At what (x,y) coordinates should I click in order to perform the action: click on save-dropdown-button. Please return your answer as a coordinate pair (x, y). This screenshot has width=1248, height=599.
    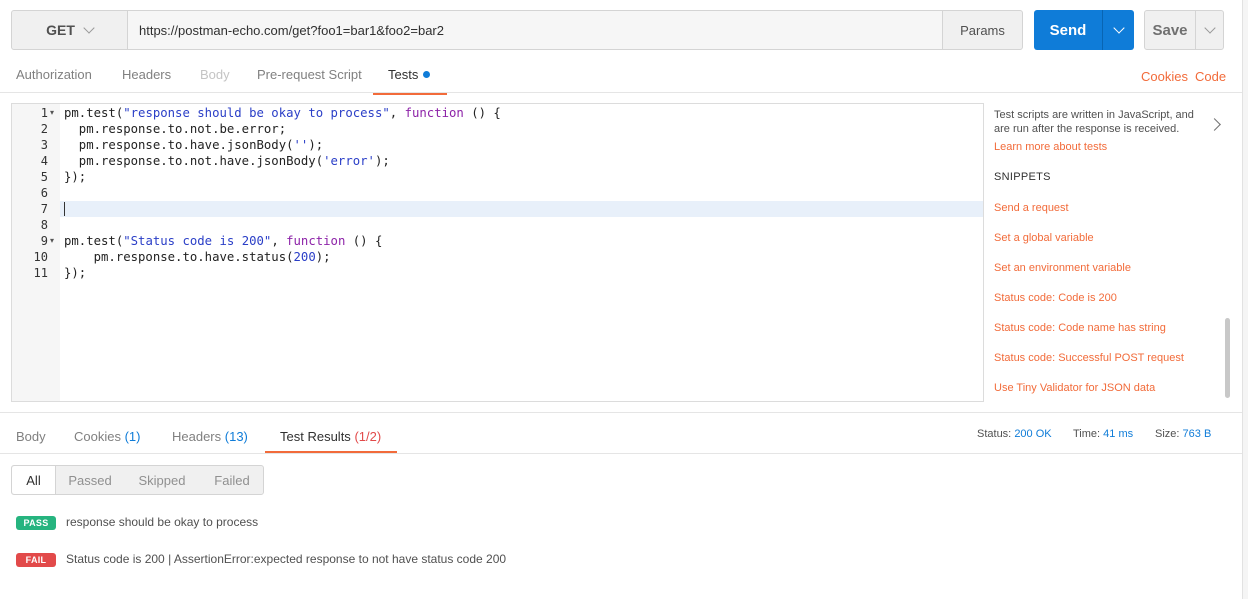
    Looking at the image, I should click on (1210, 30).